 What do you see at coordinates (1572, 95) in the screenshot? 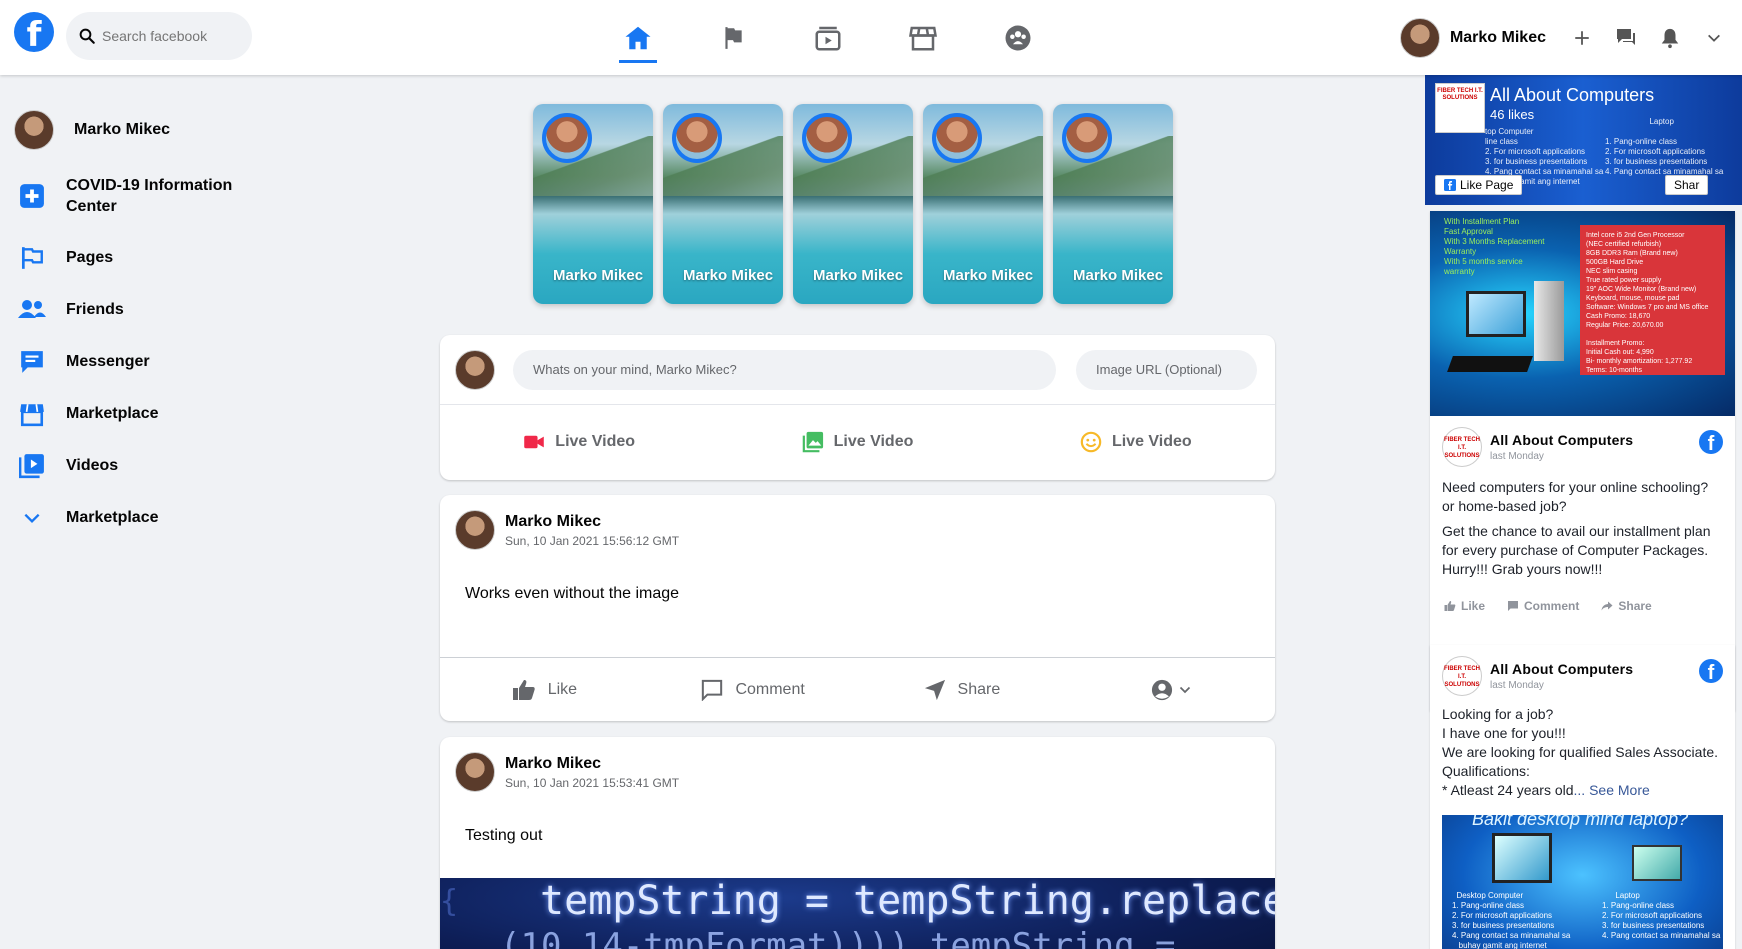
I see `banner-title: All About Computers` at bounding box center [1572, 95].